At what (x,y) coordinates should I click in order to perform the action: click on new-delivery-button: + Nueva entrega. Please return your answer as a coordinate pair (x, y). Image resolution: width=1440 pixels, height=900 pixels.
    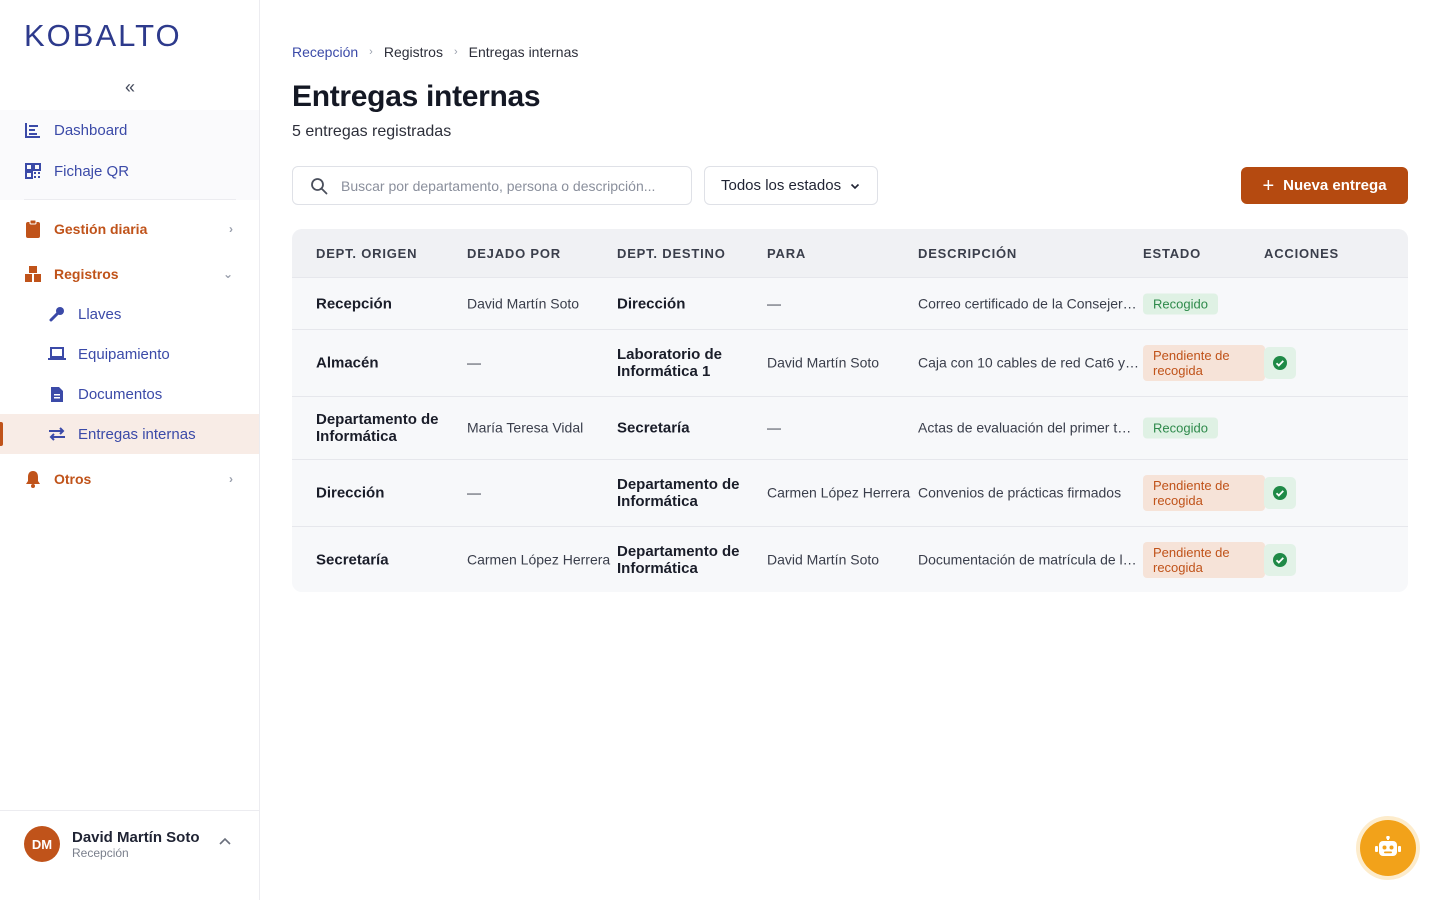
    Looking at the image, I should click on (1324, 185).